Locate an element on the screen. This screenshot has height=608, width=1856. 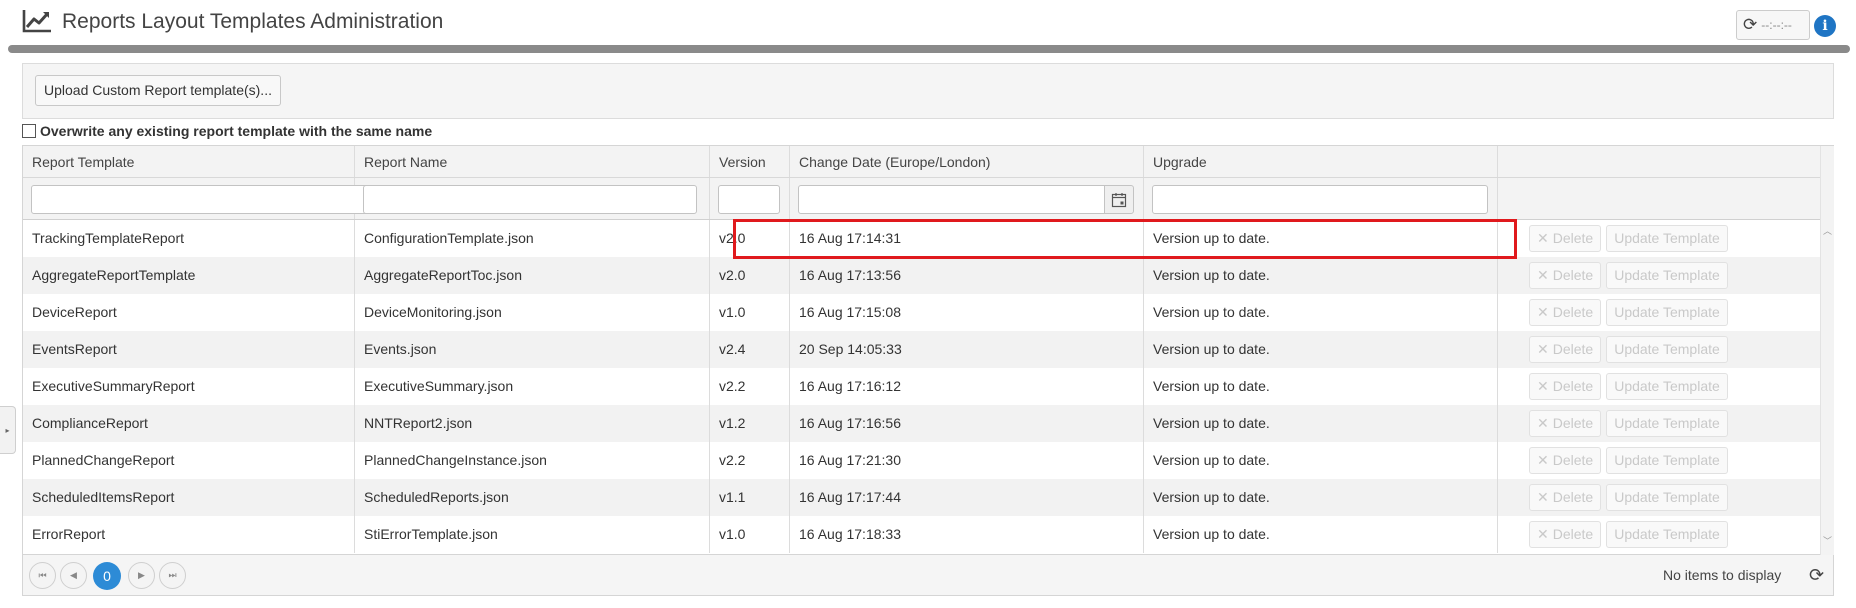
overwrite-checkbox is located at coordinates (29, 131).